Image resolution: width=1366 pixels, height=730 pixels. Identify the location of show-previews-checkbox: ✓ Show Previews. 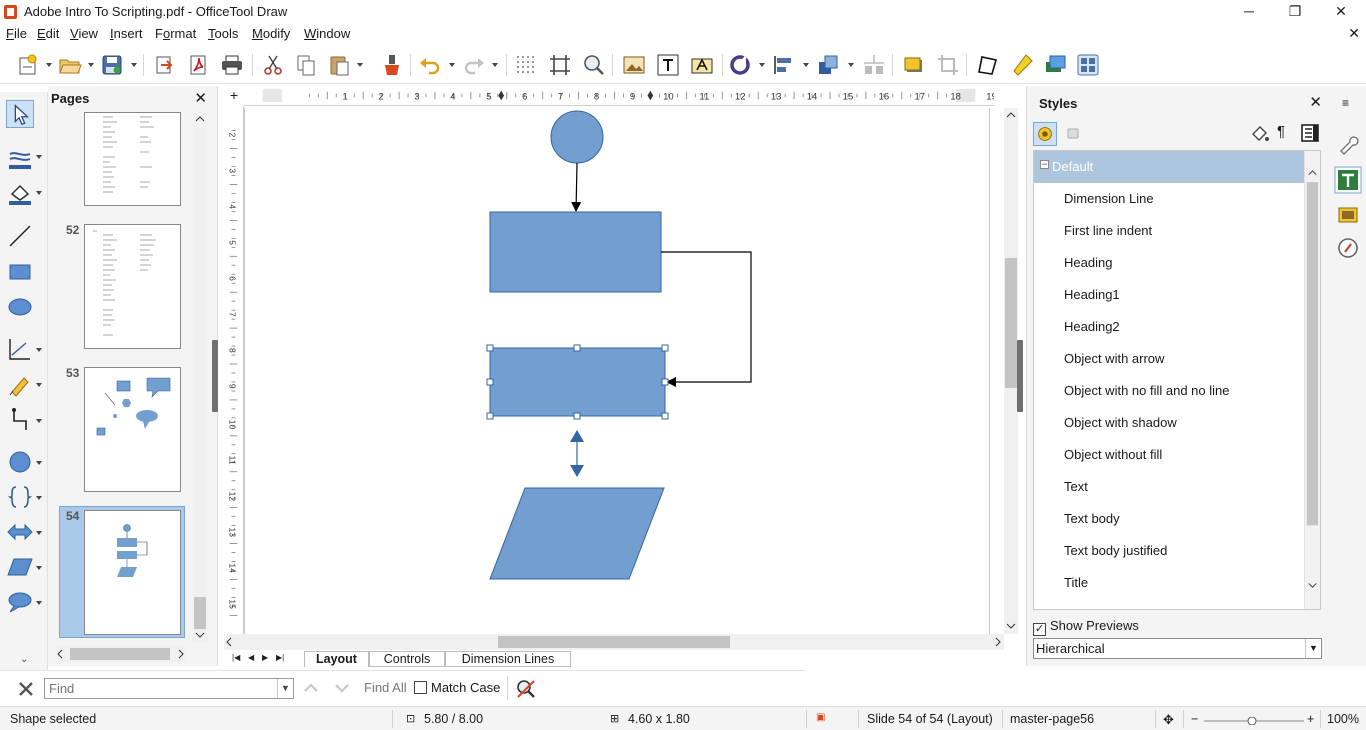
(1086, 627).